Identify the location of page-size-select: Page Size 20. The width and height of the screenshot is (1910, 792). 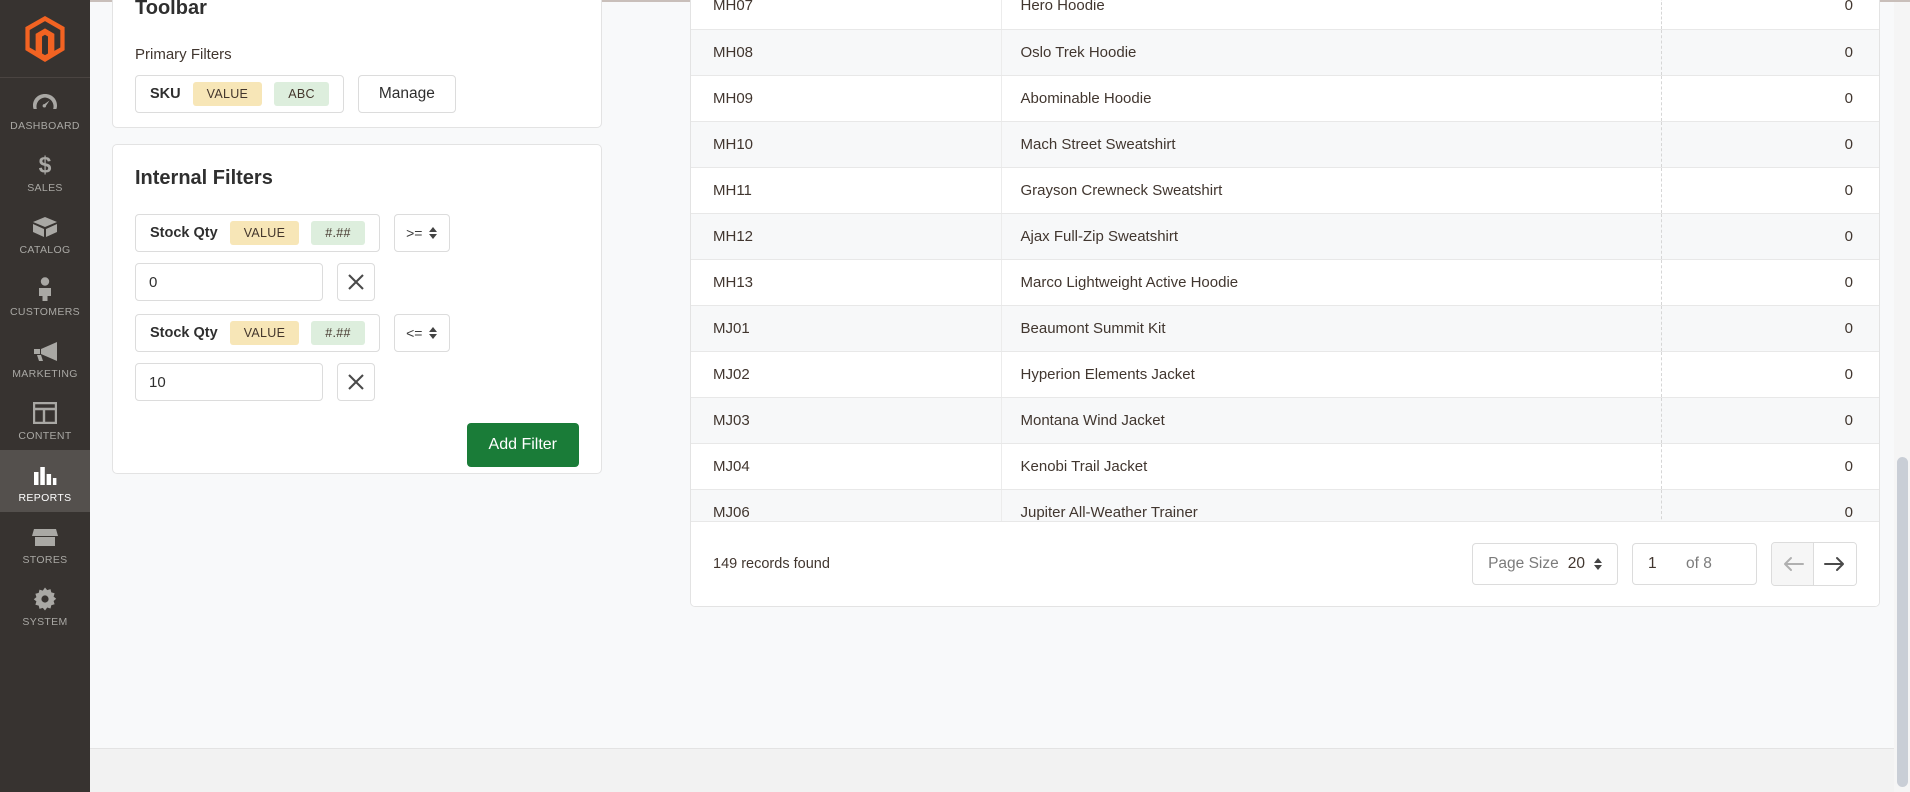
(1545, 564).